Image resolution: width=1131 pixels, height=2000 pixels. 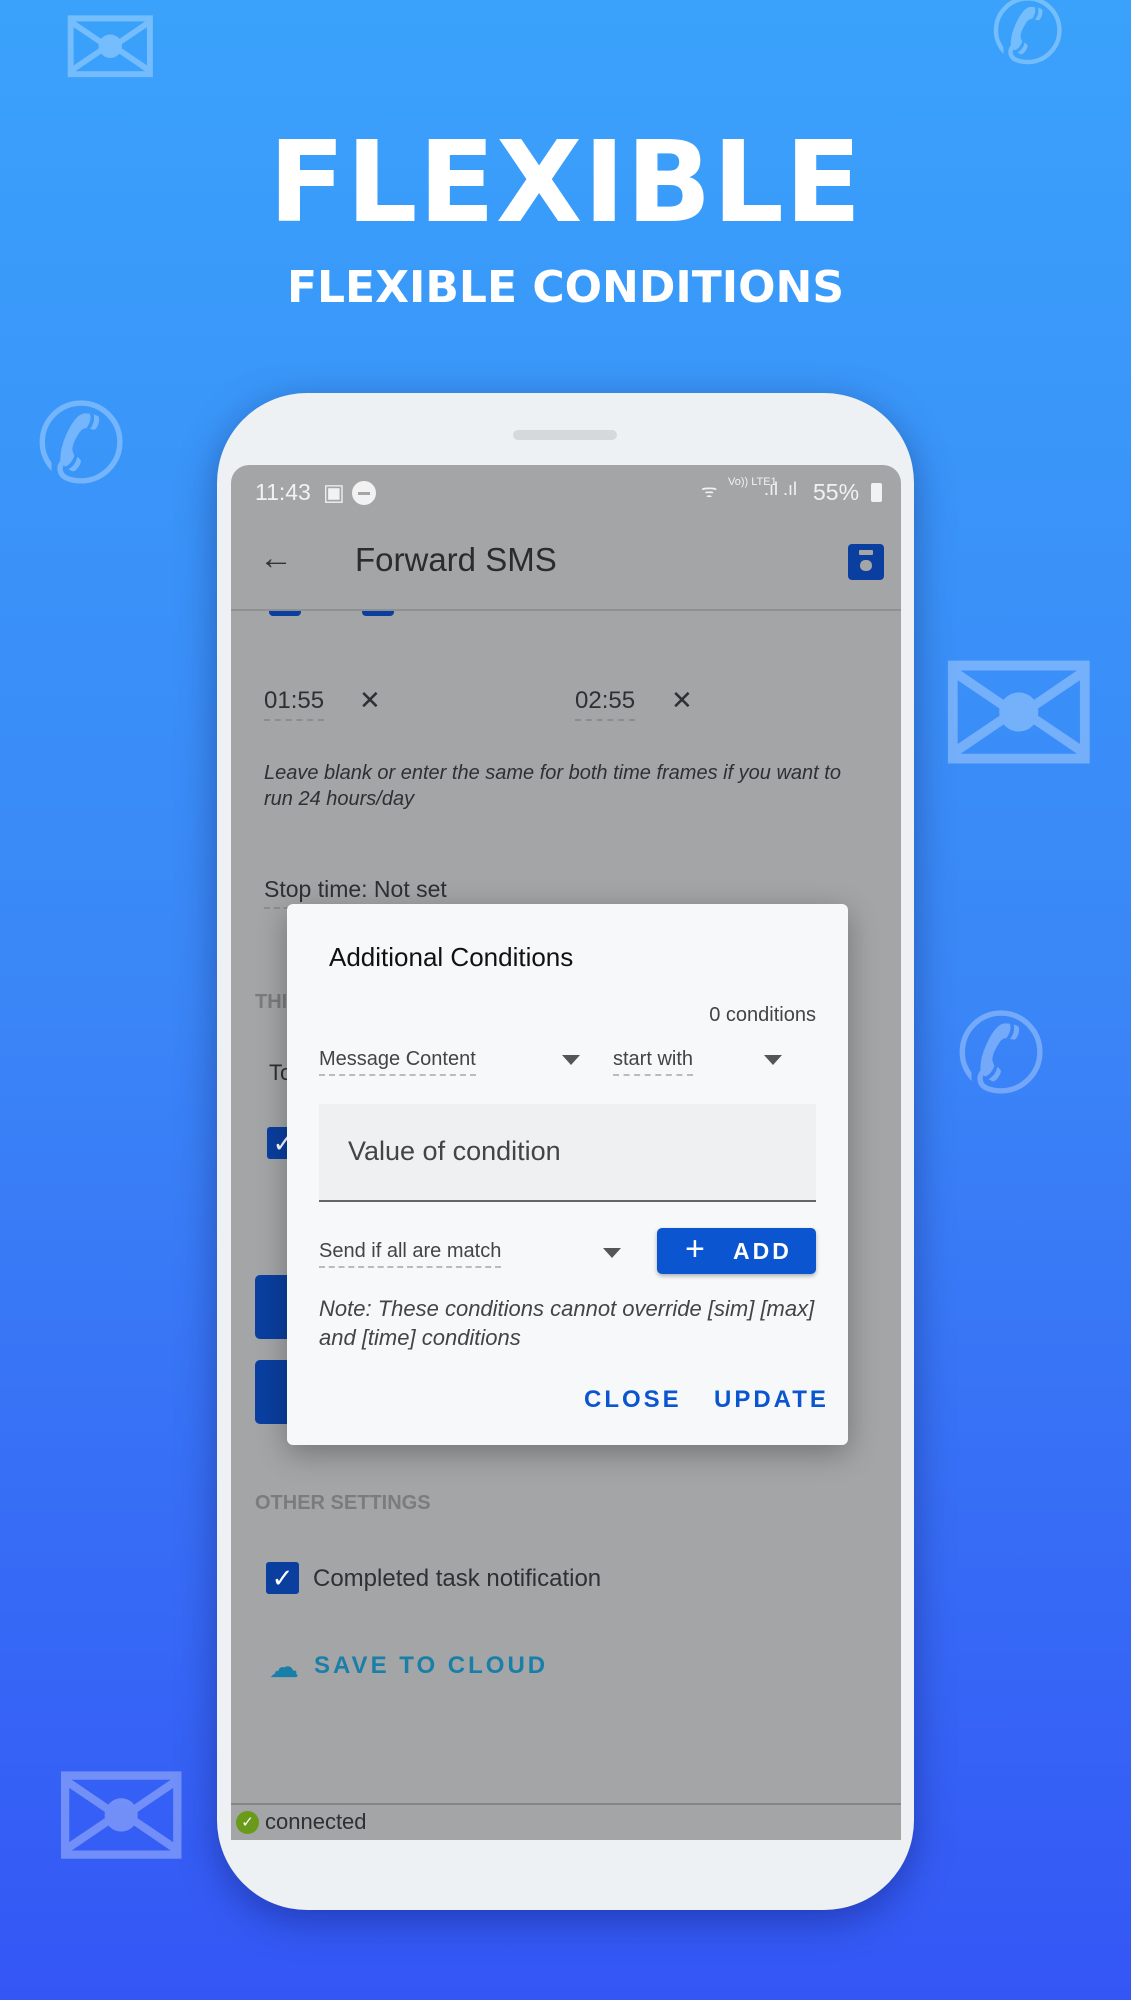 I want to click on hero-title: FLEXIBLE, so click(x=565, y=183).